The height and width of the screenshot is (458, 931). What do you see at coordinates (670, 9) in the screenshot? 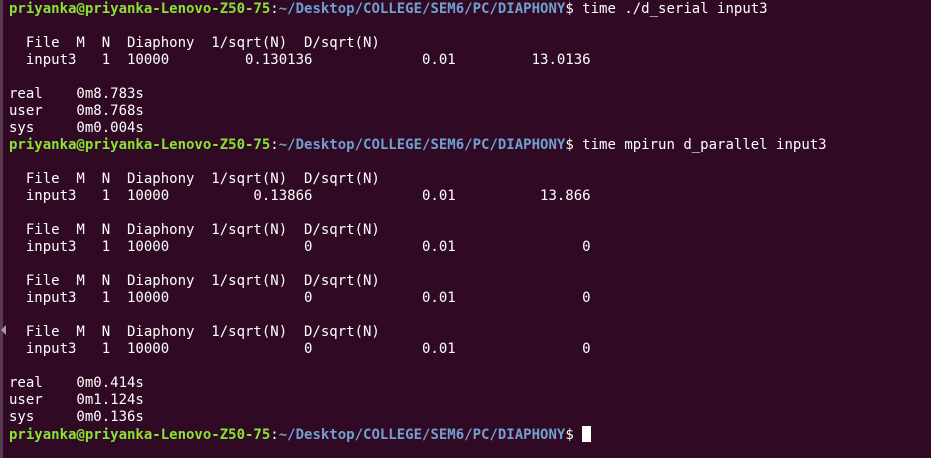
I see `command-text: time ./d_serial input3` at bounding box center [670, 9].